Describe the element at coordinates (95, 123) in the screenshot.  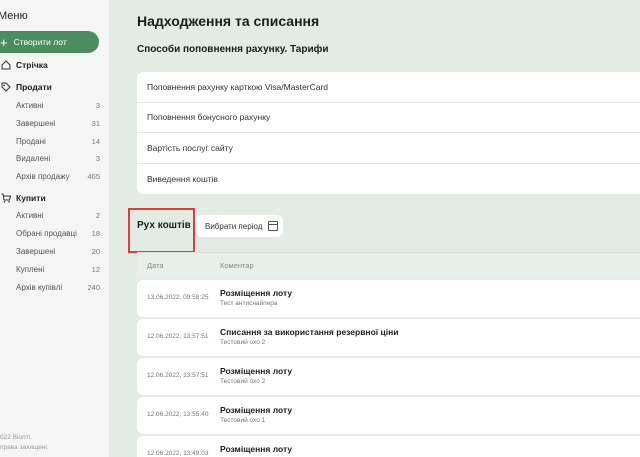
I see `nav-count: 31` at that location.